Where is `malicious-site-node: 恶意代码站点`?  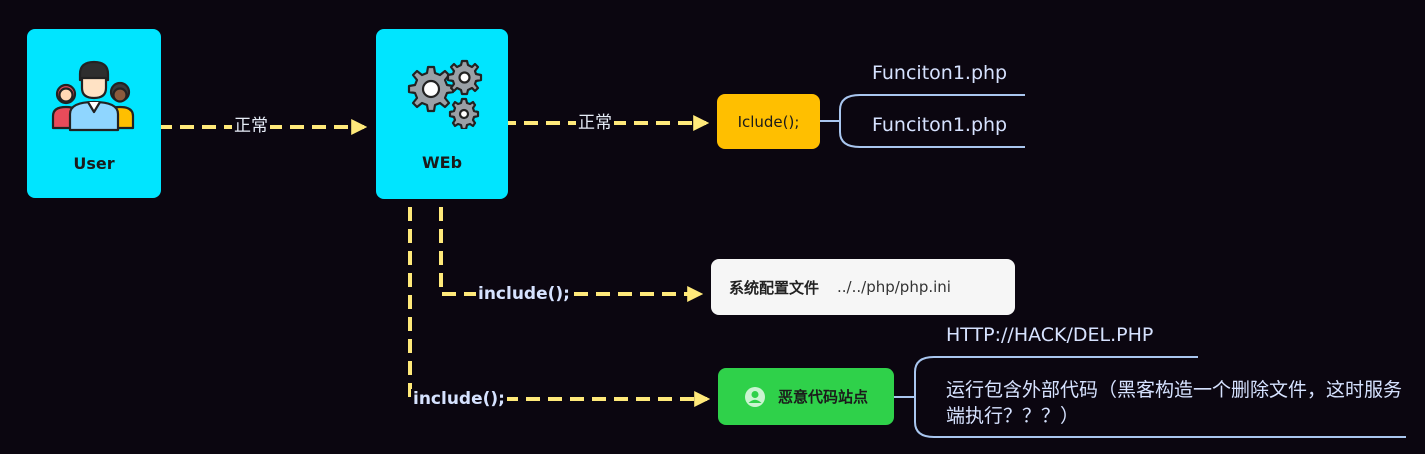 malicious-site-node: 恶意代码站点 is located at coordinates (806, 396).